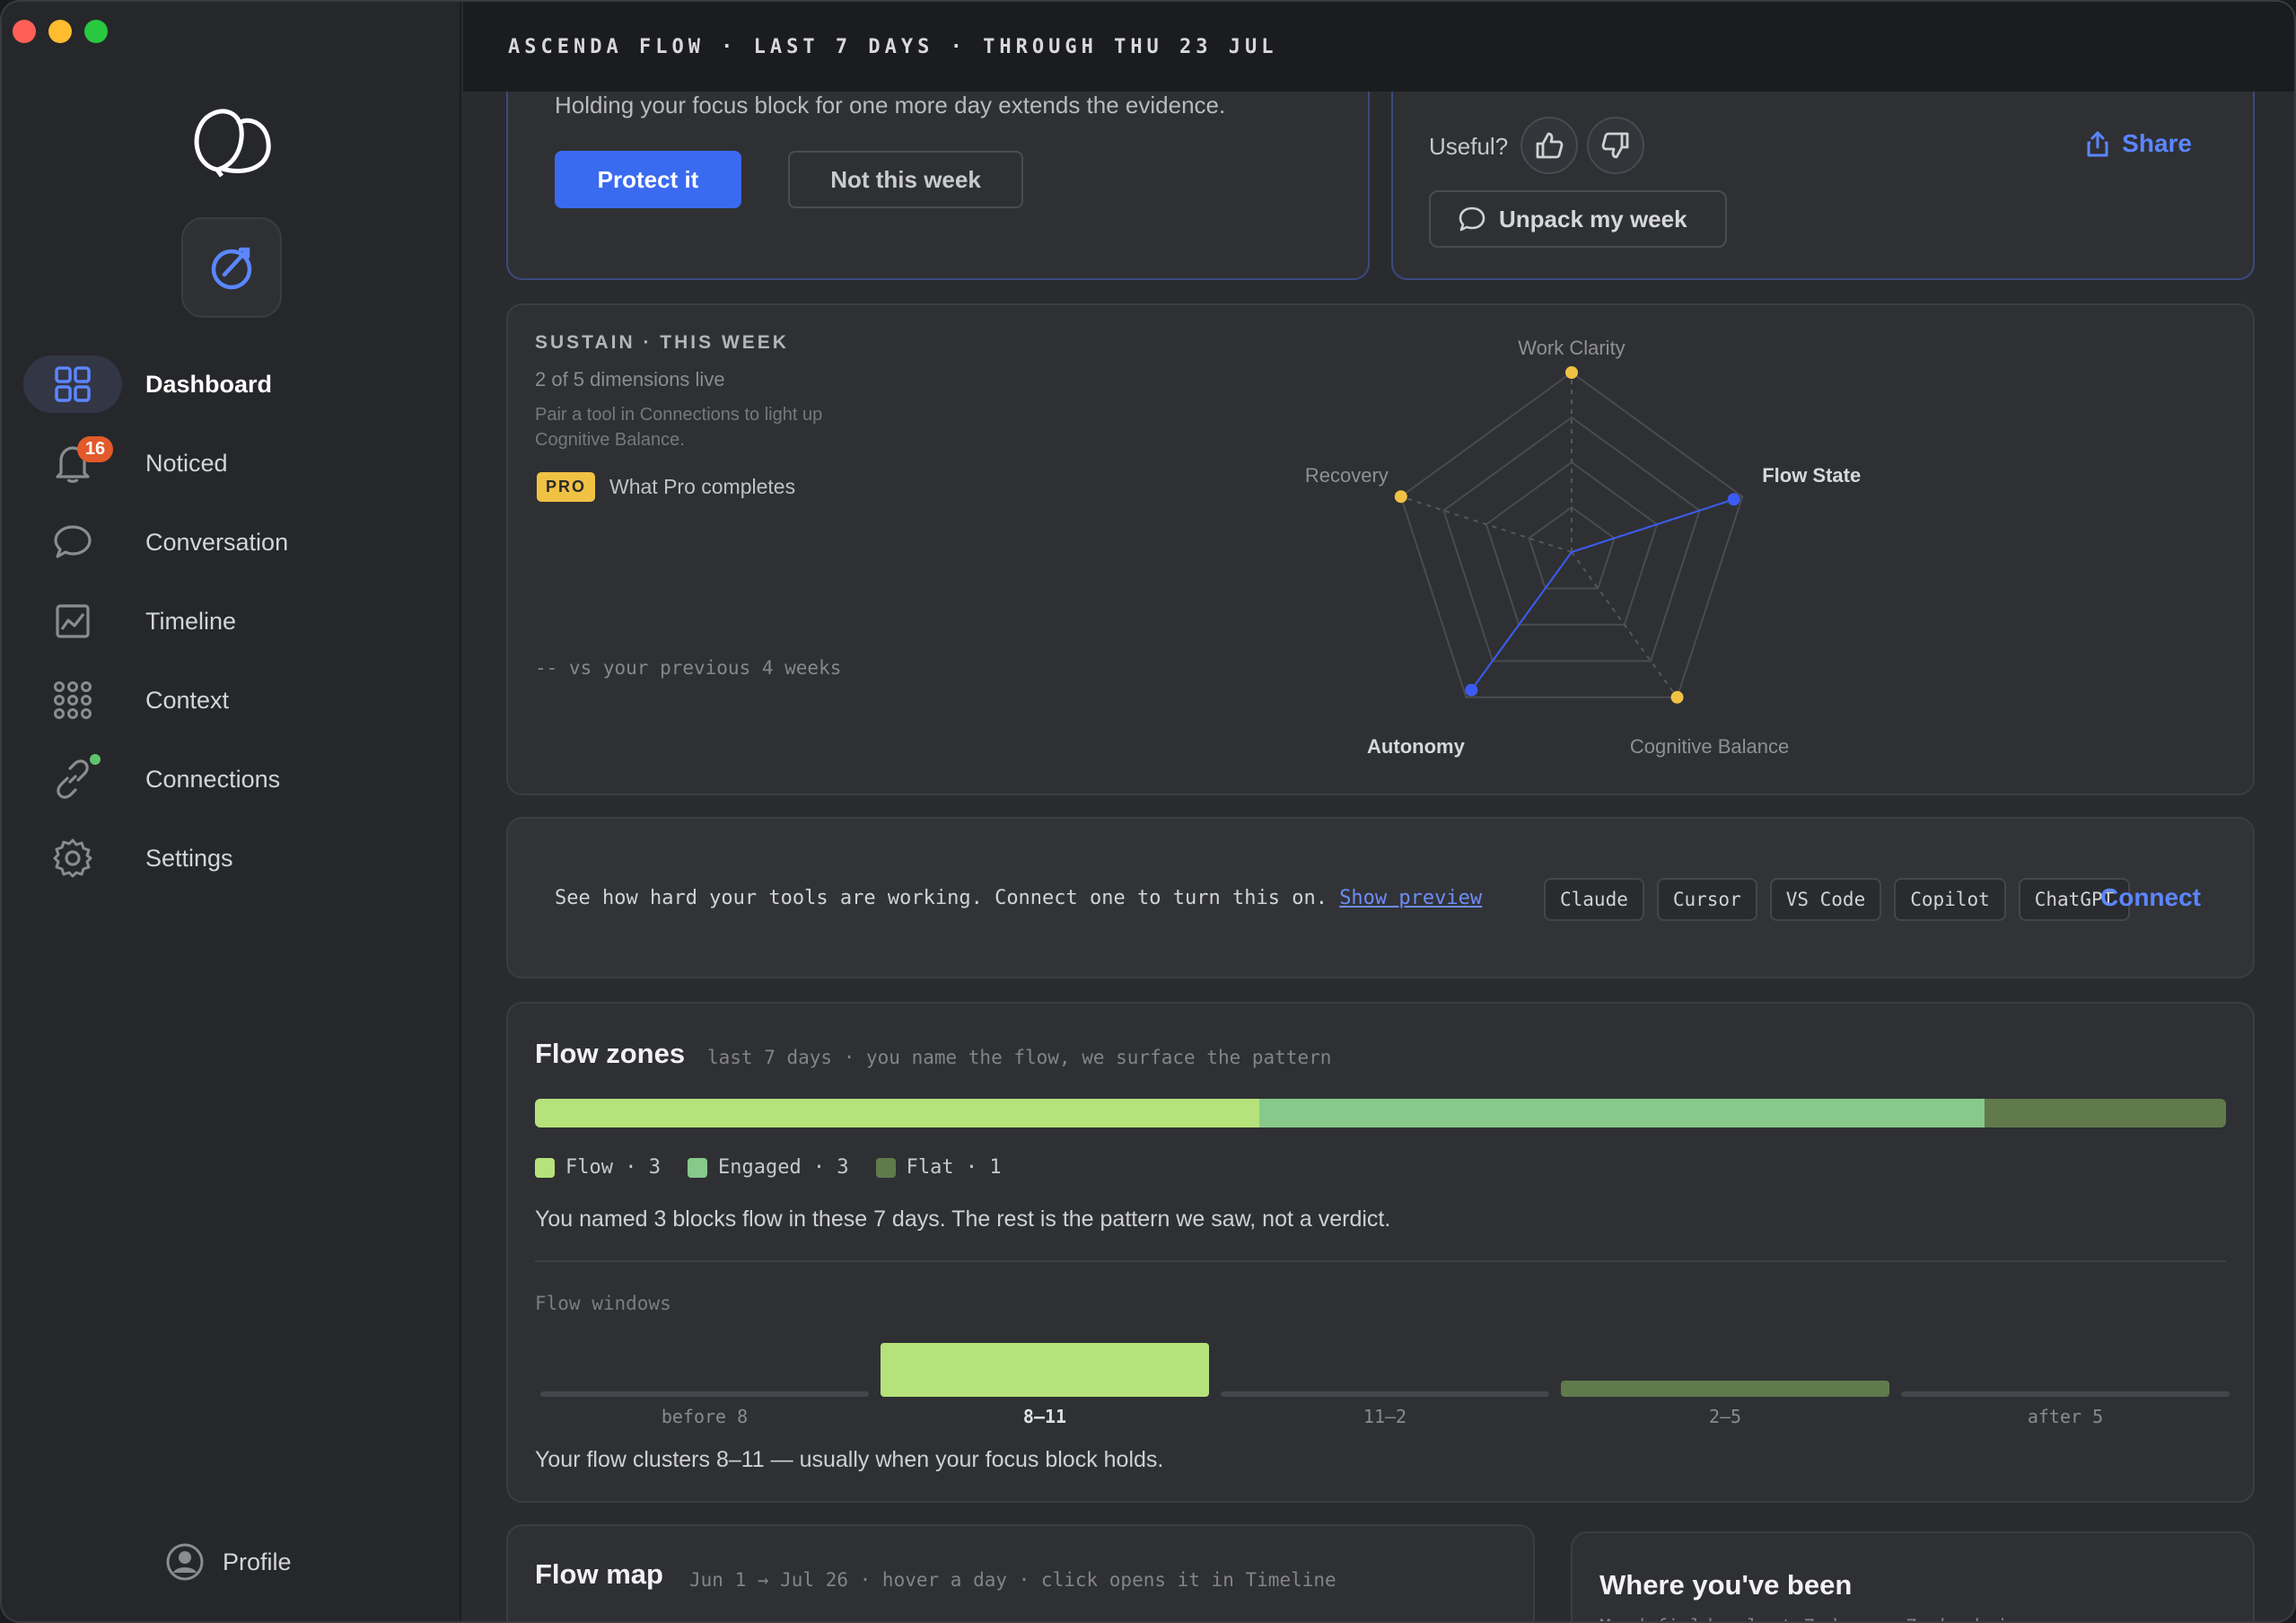  I want to click on nav-item-dashboard: Dashboard, so click(234, 384).